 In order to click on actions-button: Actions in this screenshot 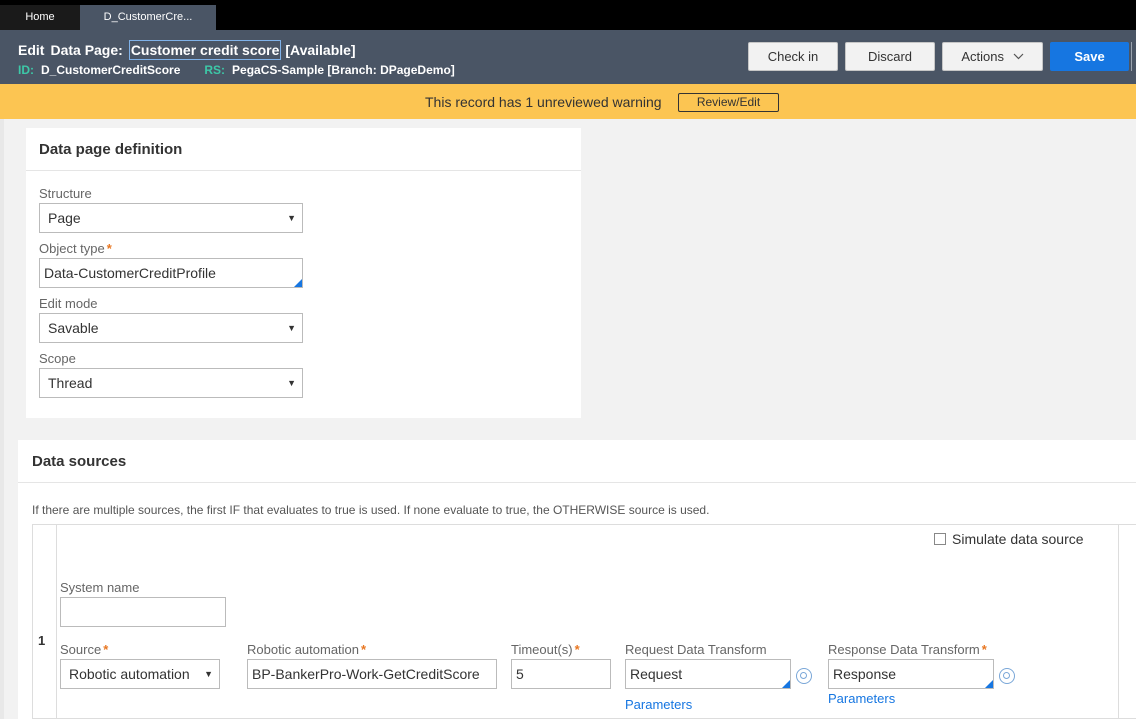, I will do `click(992, 56)`.